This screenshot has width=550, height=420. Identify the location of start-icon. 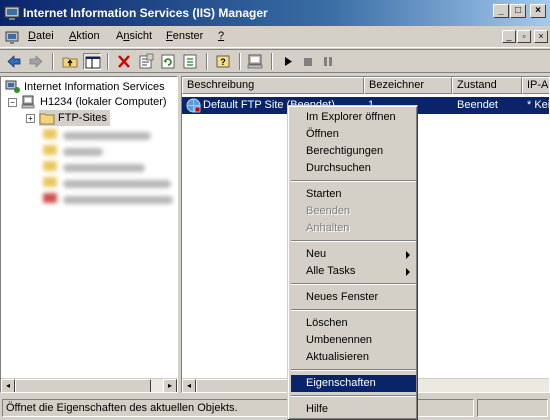
(288, 61).